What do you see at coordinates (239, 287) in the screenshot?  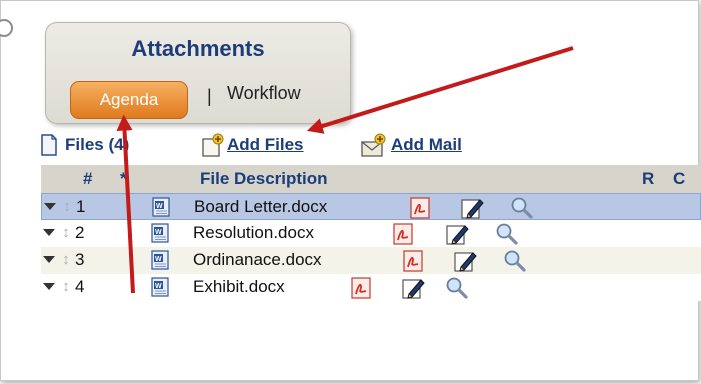 I see `file-name: Exhibit.docx` at bounding box center [239, 287].